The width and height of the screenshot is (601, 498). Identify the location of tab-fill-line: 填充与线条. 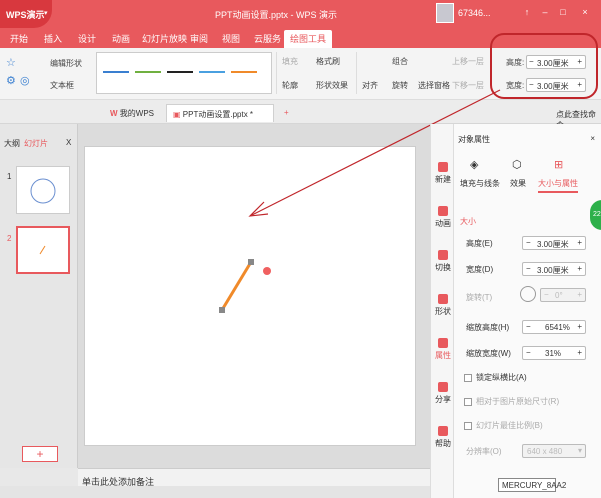
(480, 183).